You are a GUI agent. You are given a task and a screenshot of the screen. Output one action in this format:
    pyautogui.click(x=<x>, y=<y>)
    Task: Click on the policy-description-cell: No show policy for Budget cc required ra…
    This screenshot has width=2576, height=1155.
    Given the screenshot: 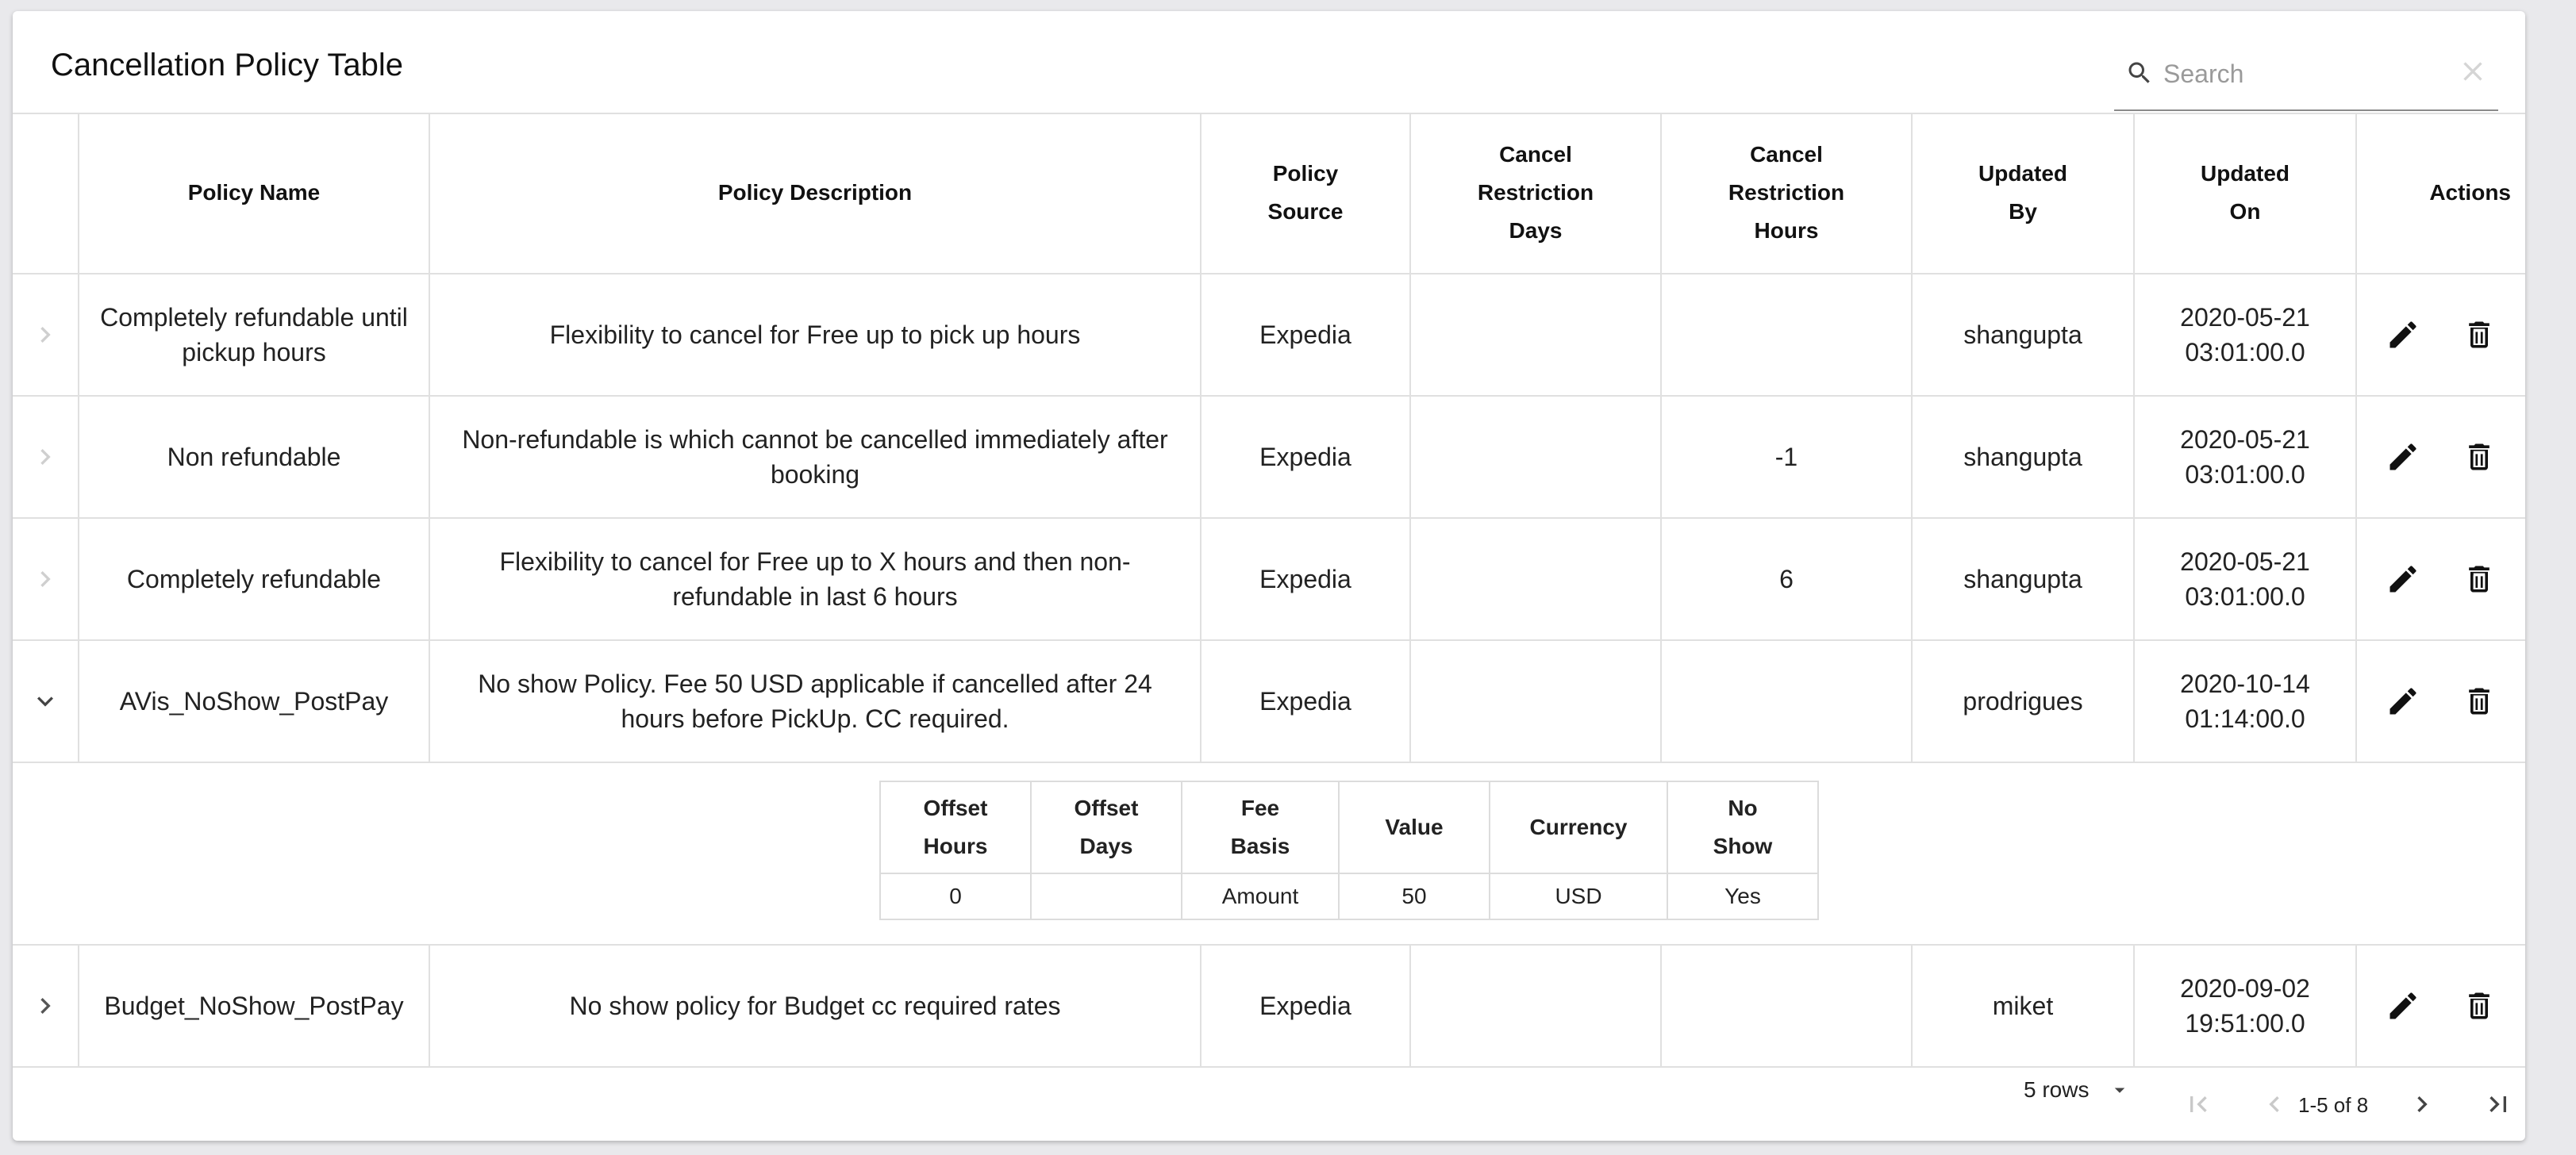 What is the action you would take?
    pyautogui.click(x=815, y=1006)
    